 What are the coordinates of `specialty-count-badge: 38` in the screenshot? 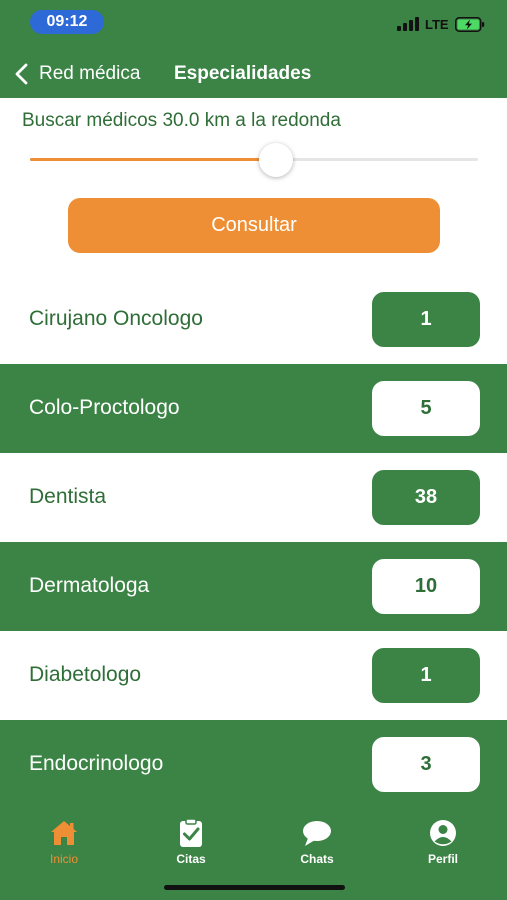 It's located at (426, 497).